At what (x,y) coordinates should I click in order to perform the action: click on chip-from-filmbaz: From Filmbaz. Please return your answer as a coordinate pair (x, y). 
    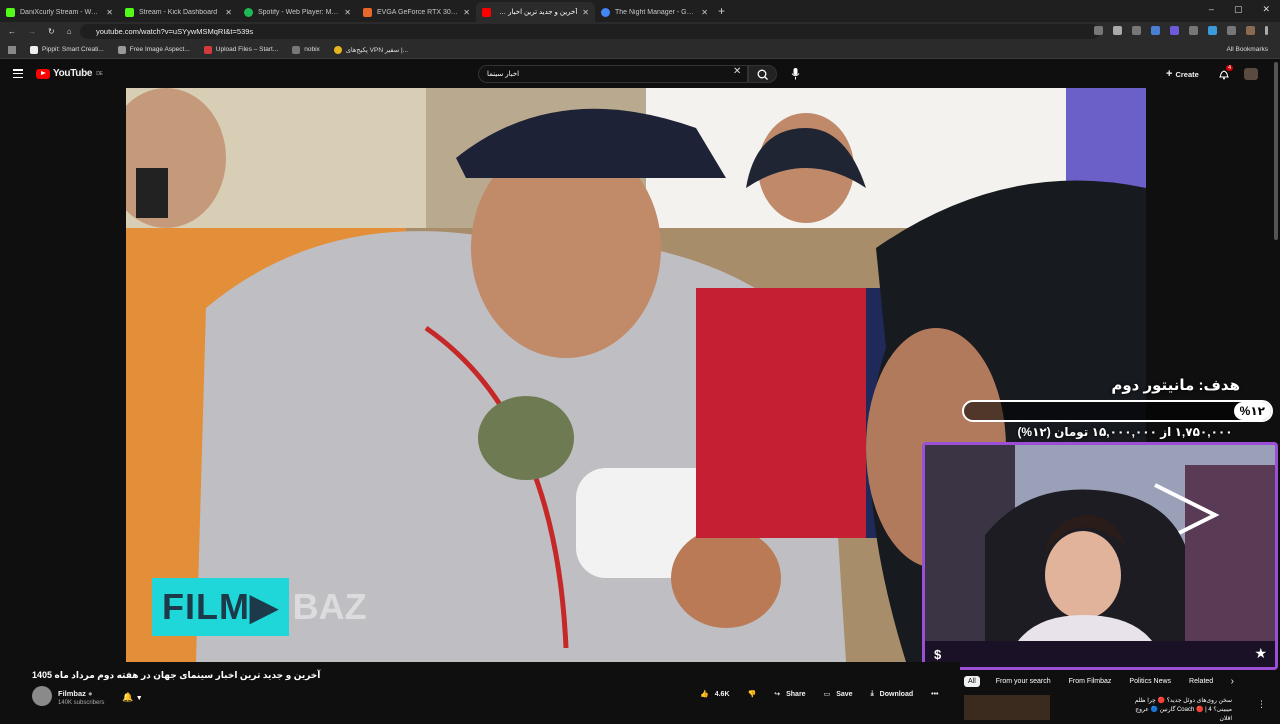
    Looking at the image, I should click on (1090, 681).